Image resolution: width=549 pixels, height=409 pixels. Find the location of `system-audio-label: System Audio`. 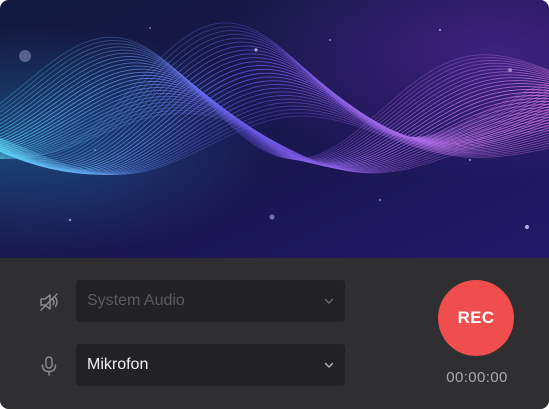

system-audio-label: System Audio is located at coordinates (136, 300).